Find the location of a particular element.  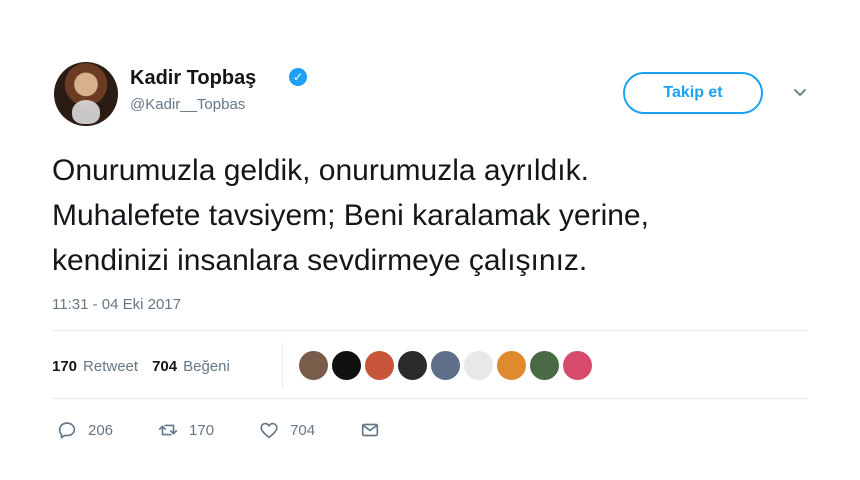

like-button: 704 is located at coordinates (286, 430).